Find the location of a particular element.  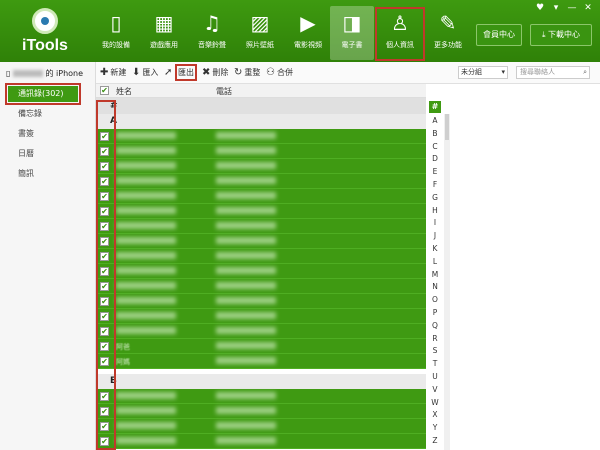

alpha-index-q: Q is located at coordinates (435, 325).